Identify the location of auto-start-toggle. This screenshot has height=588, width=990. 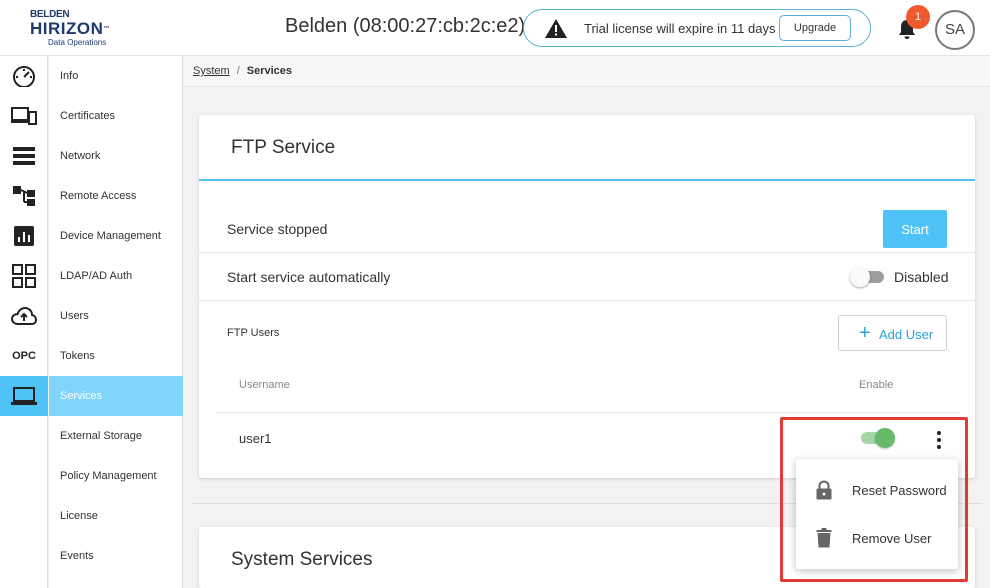
(868, 277).